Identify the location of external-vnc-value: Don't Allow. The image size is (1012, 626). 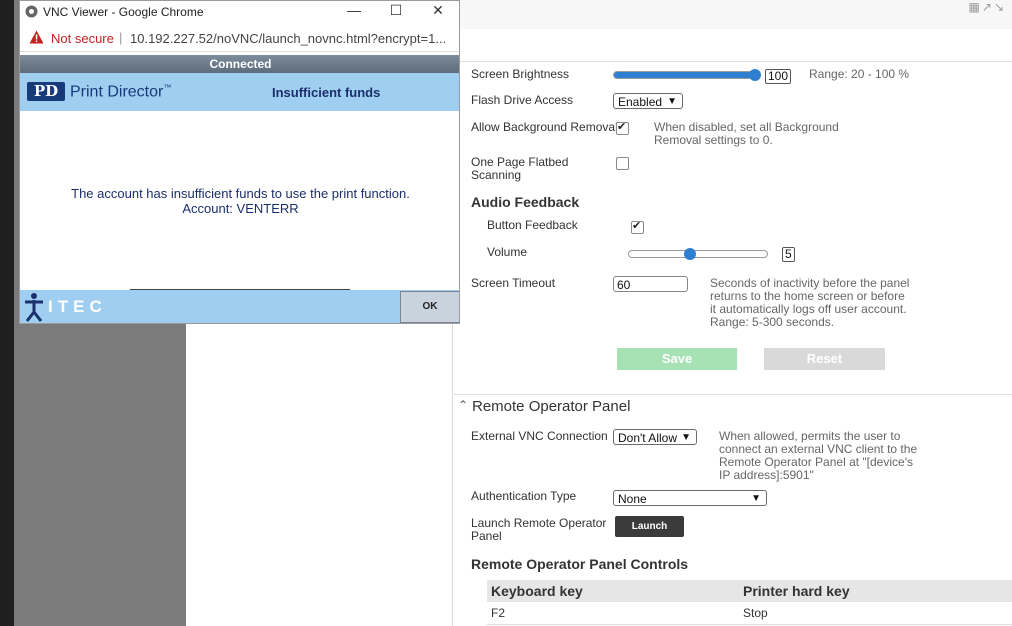
(647, 438).